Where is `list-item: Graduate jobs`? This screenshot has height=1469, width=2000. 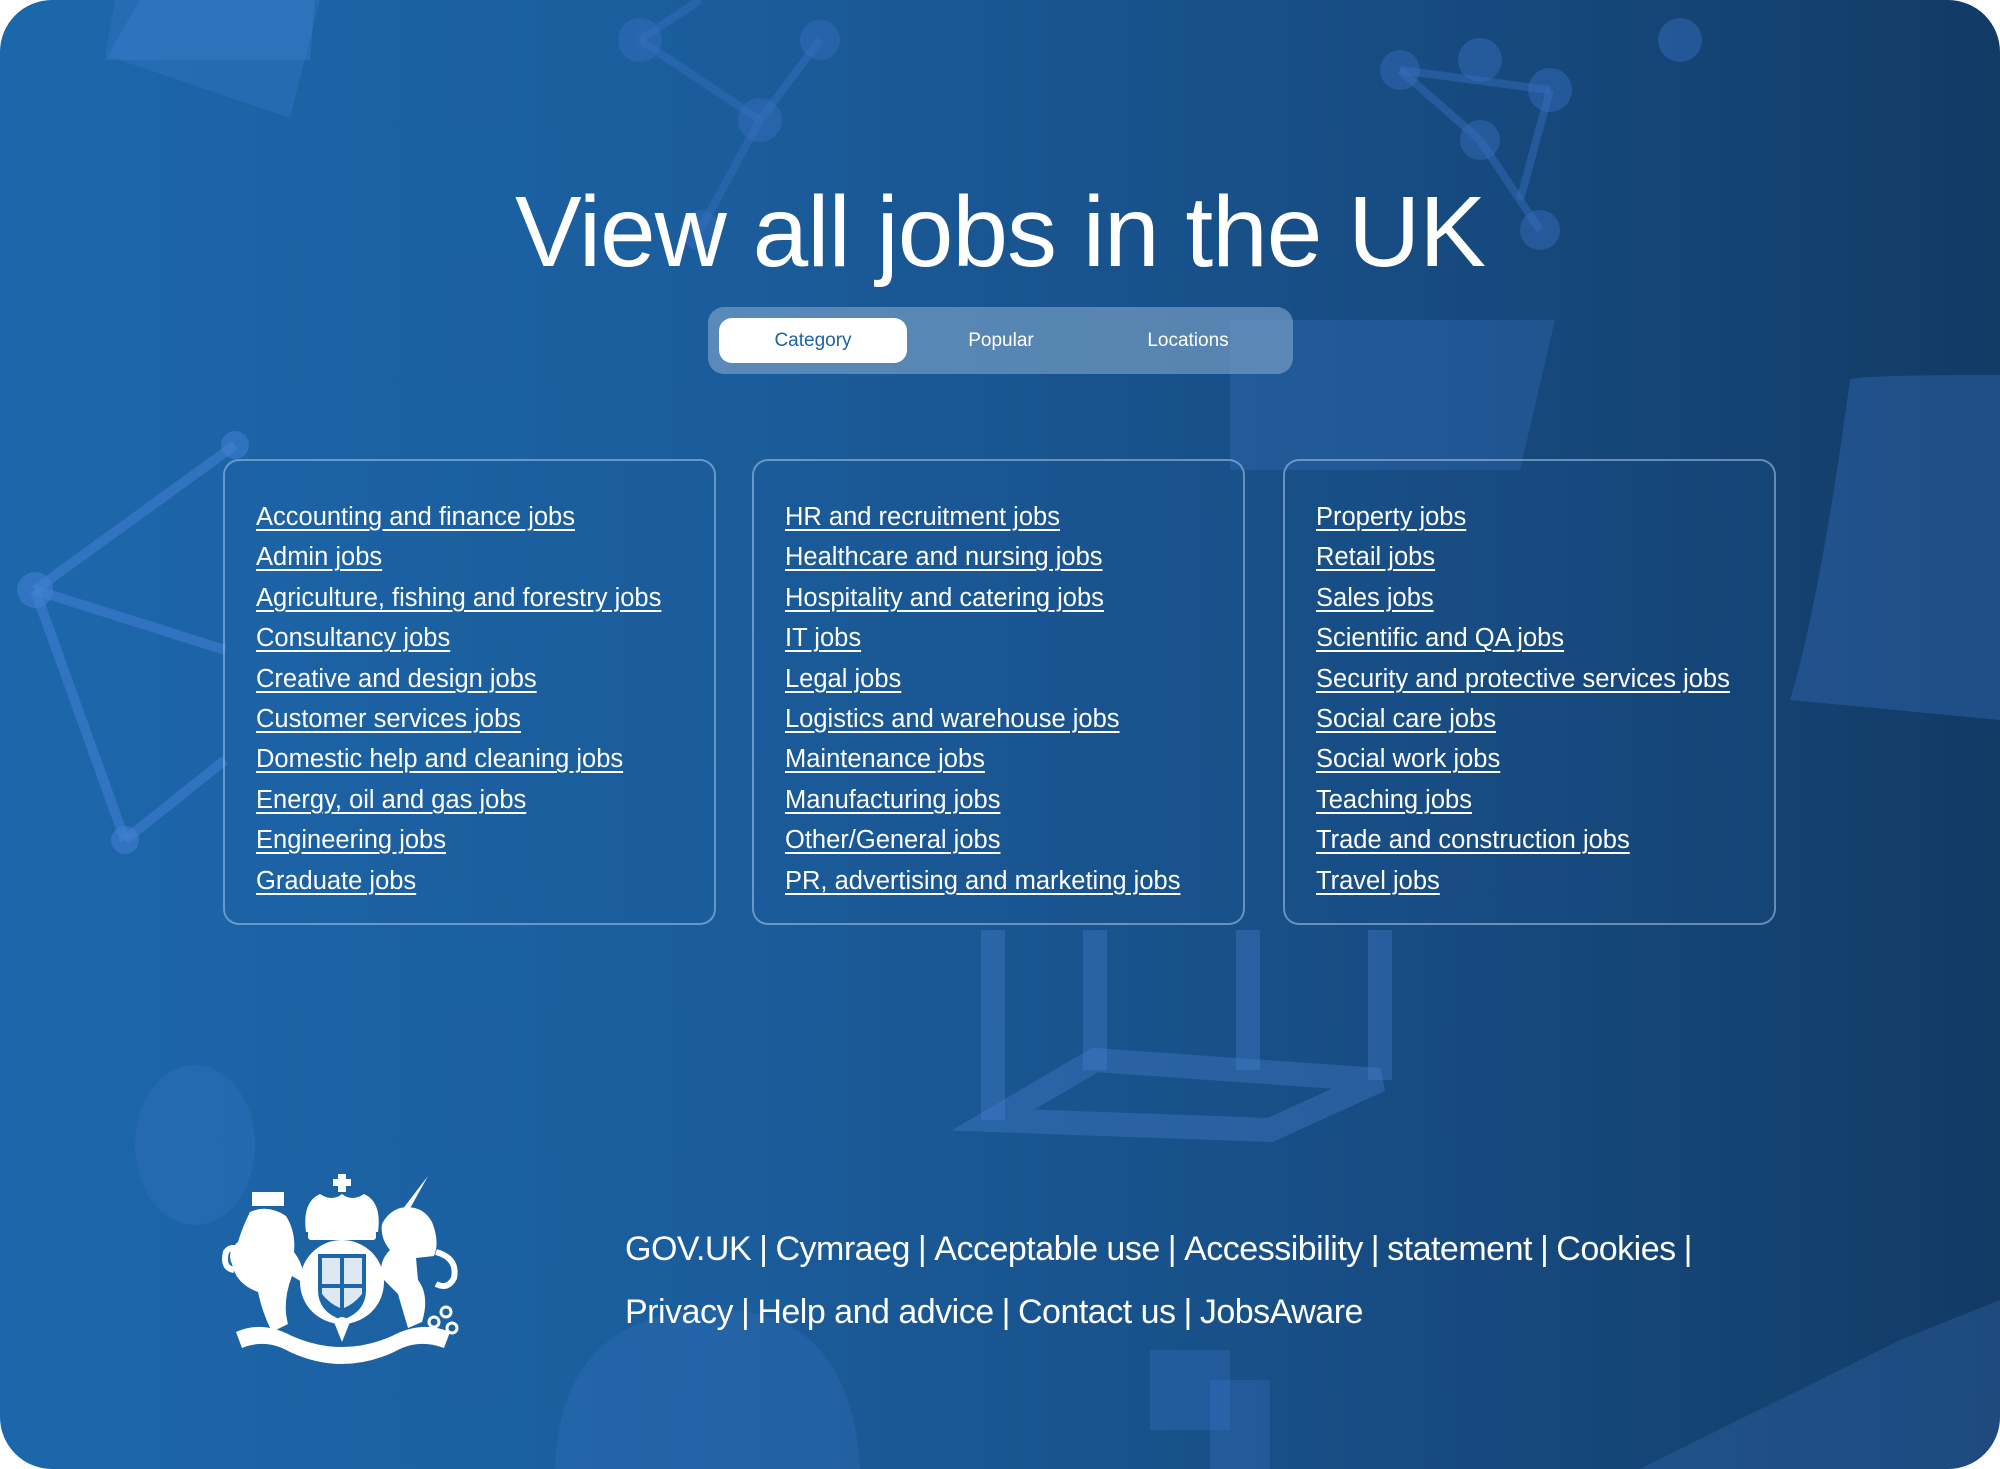
list-item: Graduate jobs is located at coordinates (485, 881).